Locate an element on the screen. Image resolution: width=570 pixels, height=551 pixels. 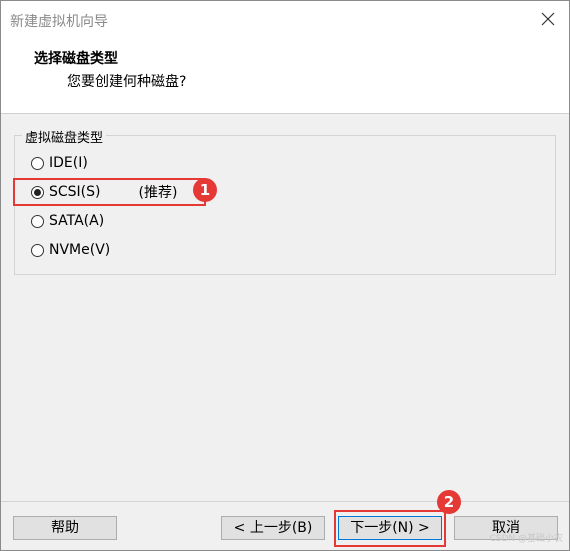
annotation-badge-2: 2 is located at coordinates (449, 502).